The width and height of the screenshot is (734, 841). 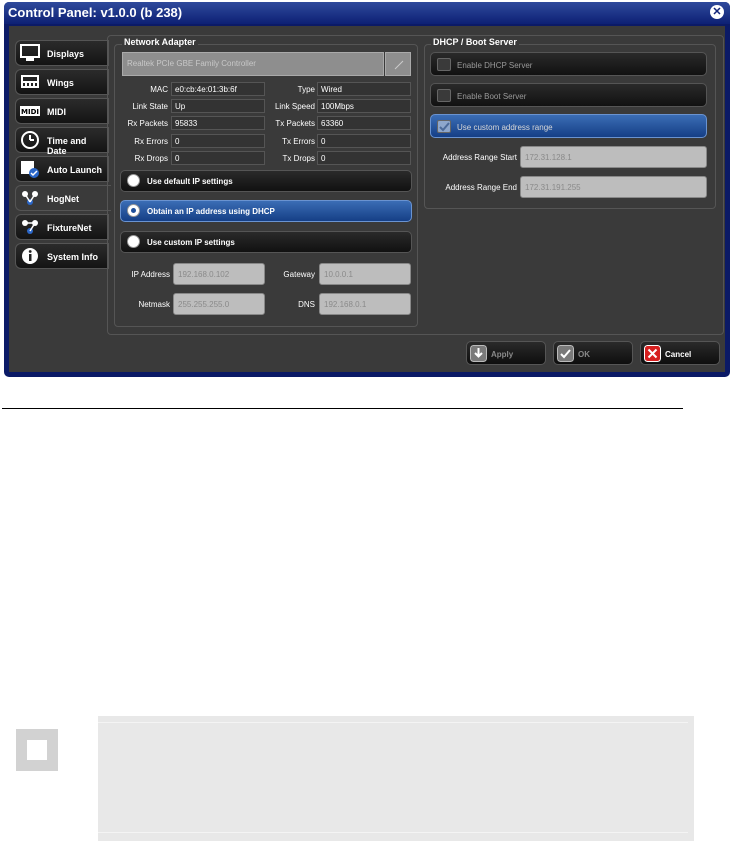 What do you see at coordinates (95, 12) in the screenshot?
I see `window-title: Control Panel: v1.0.0 (b 238)` at bounding box center [95, 12].